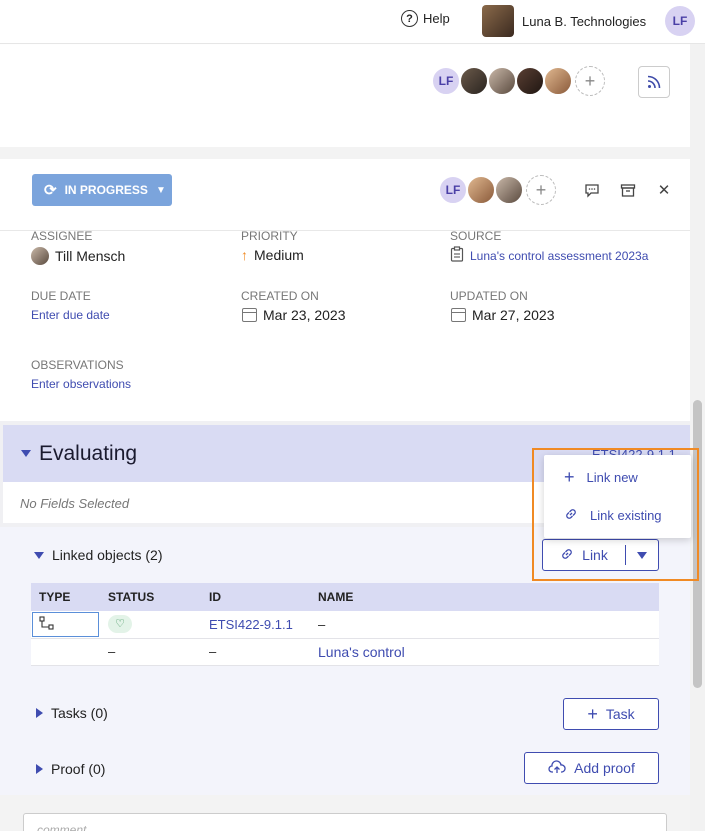 The image size is (705, 831). Describe the element at coordinates (47, 624) in the screenshot. I see `hierarchy-icon` at that location.